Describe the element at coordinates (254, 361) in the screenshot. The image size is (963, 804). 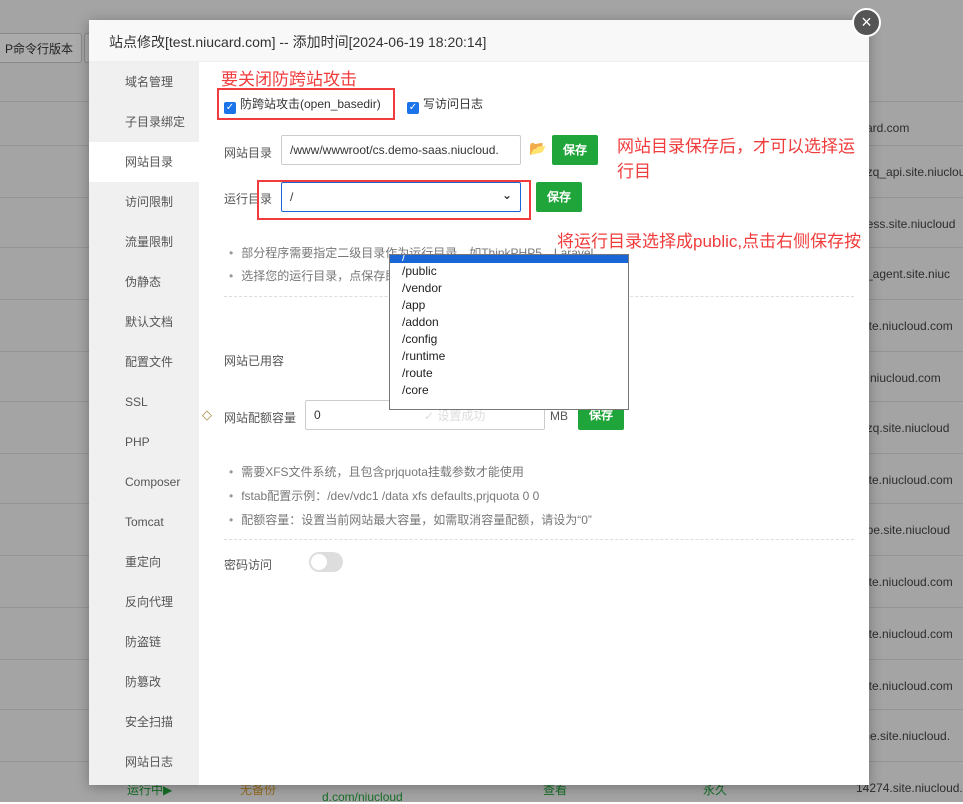
I see `used-capacity-label: 网站已用容` at that location.